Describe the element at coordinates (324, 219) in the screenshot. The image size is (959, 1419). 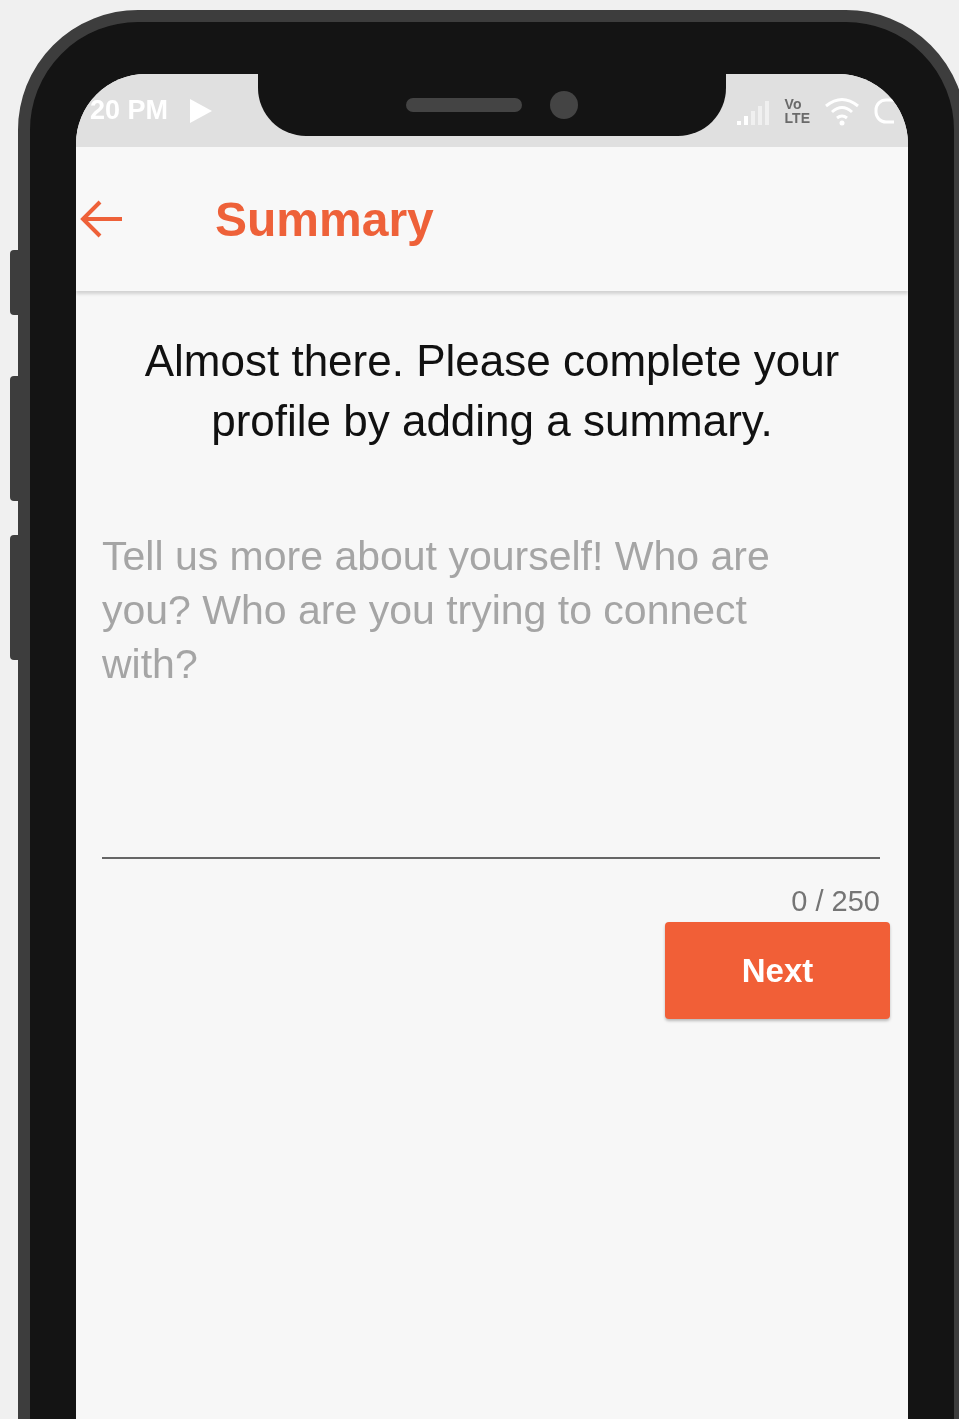
I see `page-title: Summary` at that location.